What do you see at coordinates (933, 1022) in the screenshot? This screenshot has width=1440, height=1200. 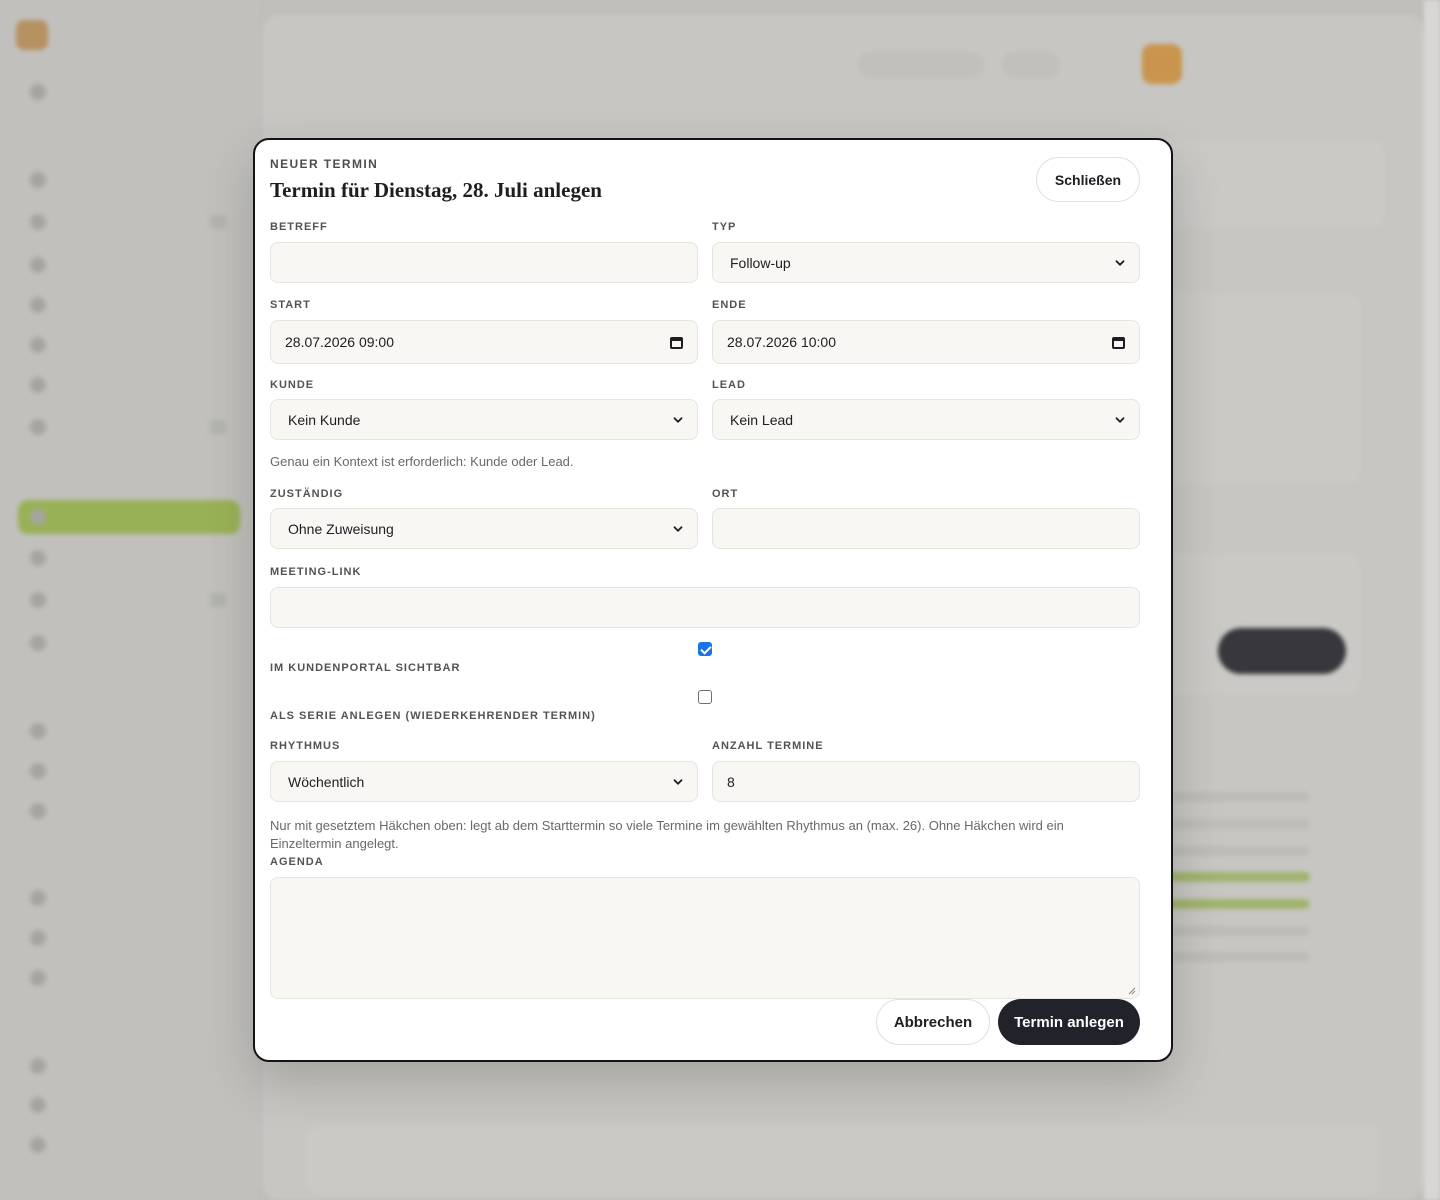 I see `cancel-button: Abbrechen` at bounding box center [933, 1022].